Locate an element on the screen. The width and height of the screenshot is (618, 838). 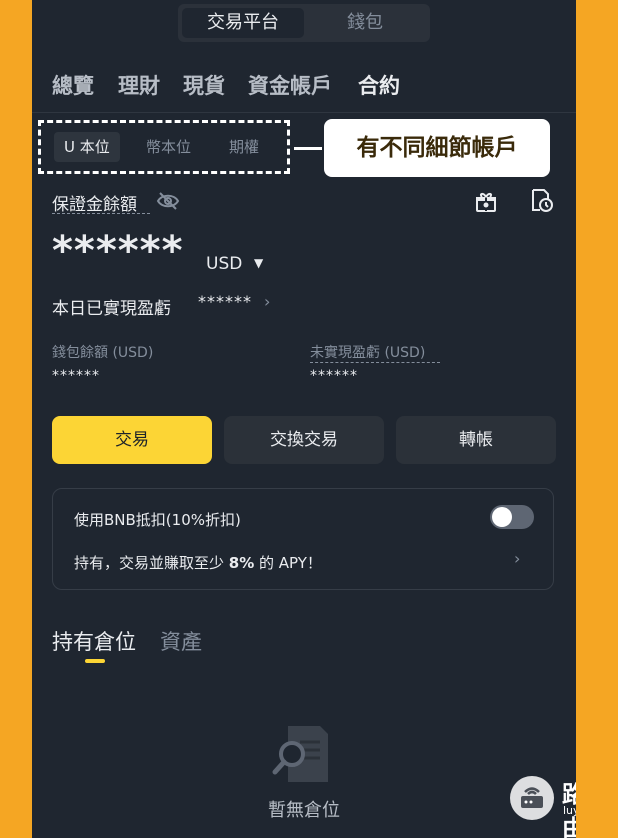
apy-promo-link: 持有，交易並賺取至少 8% 的 APY！ is located at coordinates (198, 562).